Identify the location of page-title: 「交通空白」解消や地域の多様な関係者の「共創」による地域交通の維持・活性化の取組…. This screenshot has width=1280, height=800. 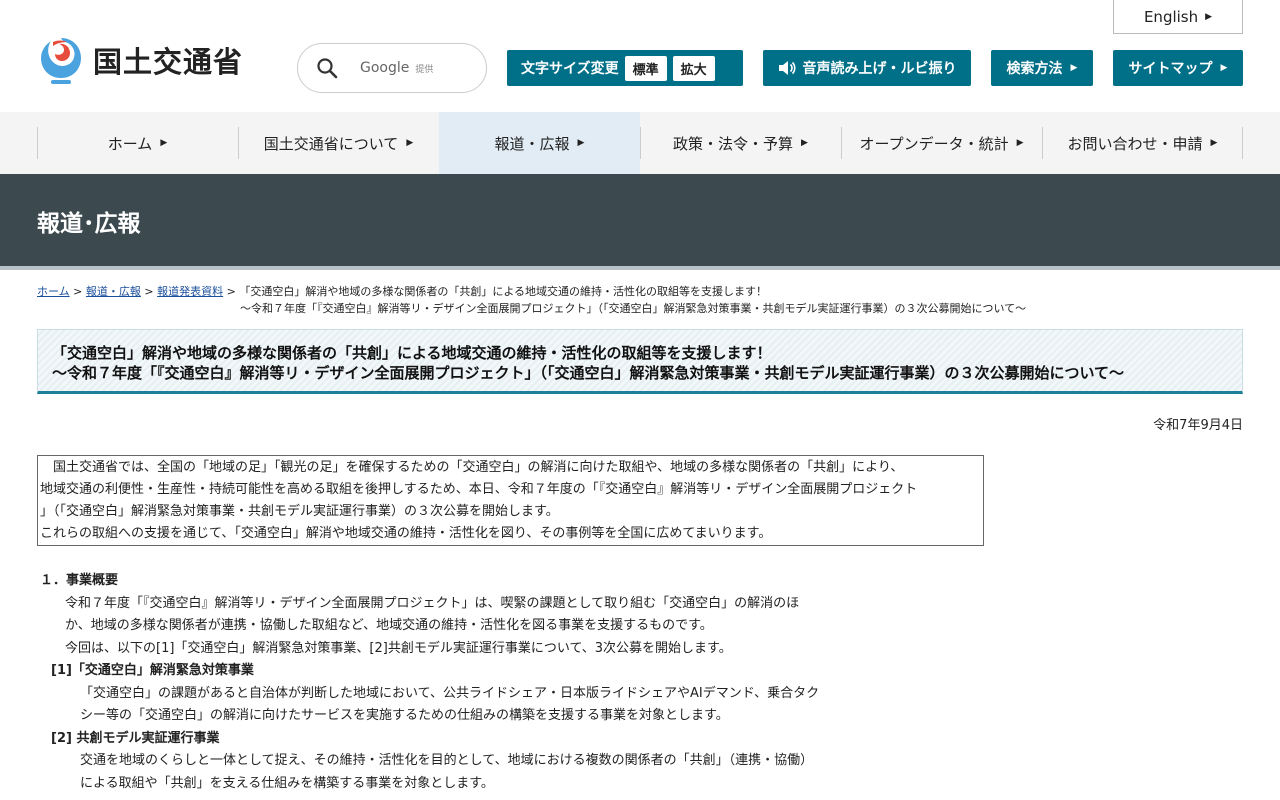
(640, 361).